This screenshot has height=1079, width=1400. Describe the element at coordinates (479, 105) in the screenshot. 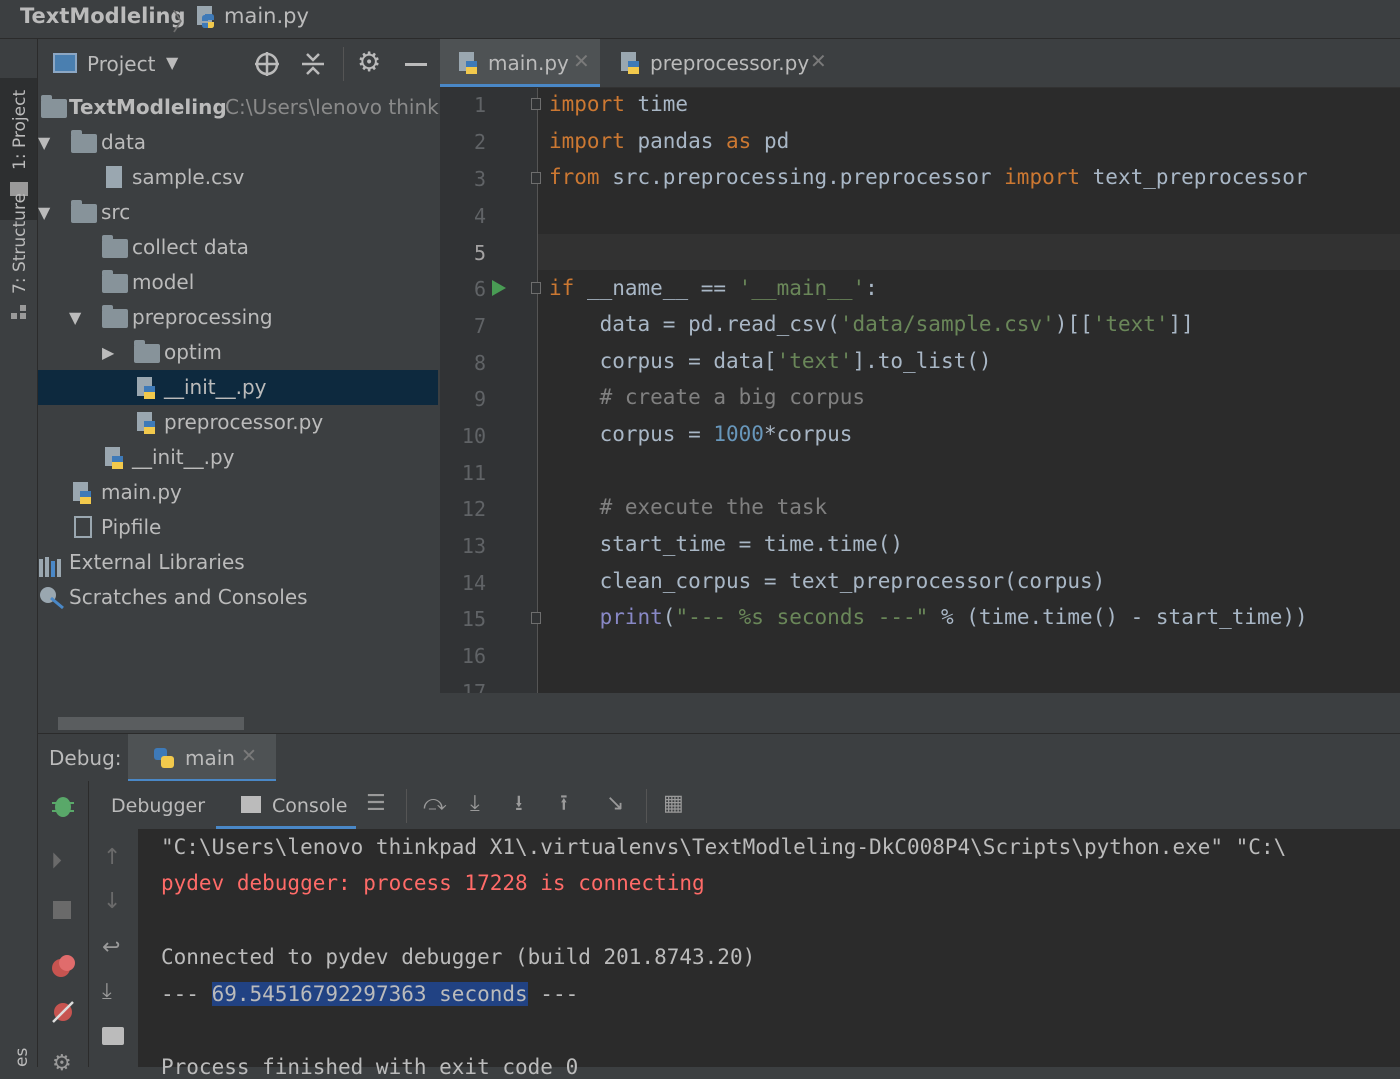

I see `line-number: 1` at that location.